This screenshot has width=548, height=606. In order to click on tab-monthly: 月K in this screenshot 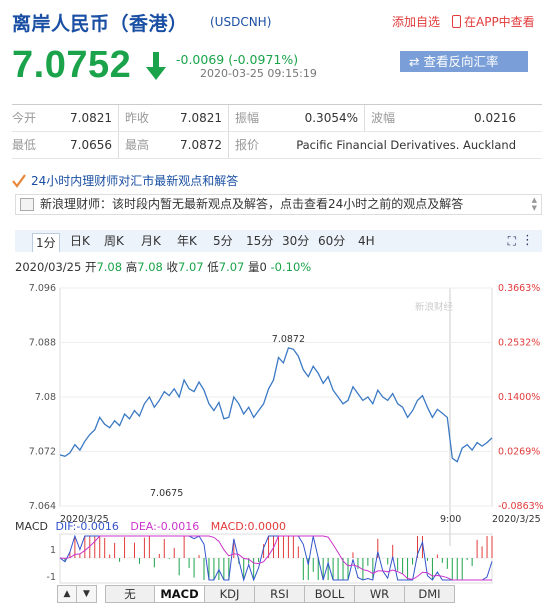, I will do `click(151, 241)`.